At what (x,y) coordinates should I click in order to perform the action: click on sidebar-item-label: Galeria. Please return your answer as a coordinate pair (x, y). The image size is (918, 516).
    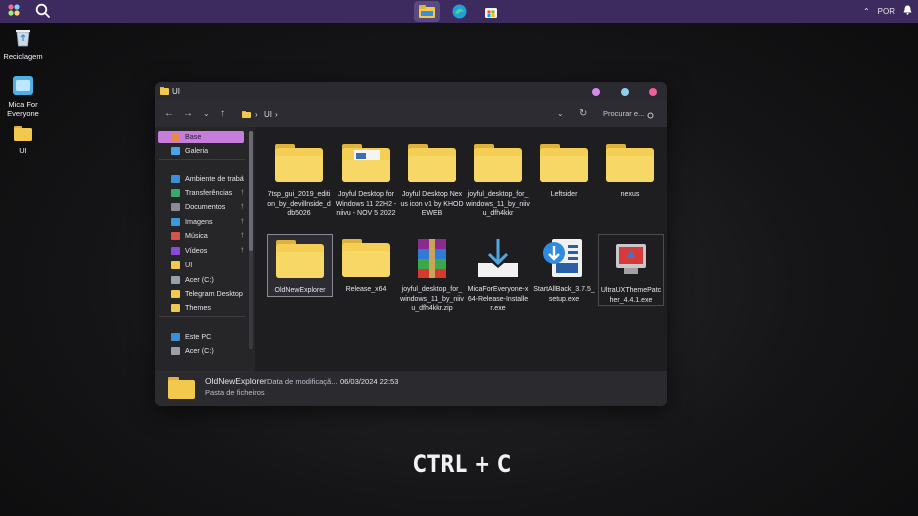
    Looking at the image, I should click on (197, 150).